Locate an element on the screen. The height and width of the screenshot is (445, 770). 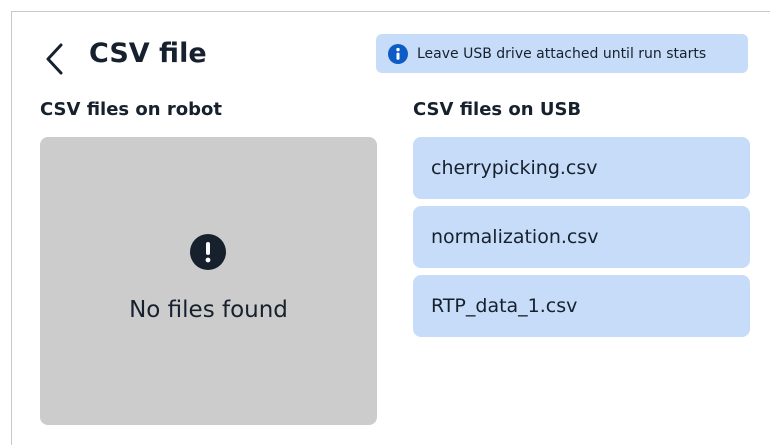
back-button is located at coordinates (55, 59).